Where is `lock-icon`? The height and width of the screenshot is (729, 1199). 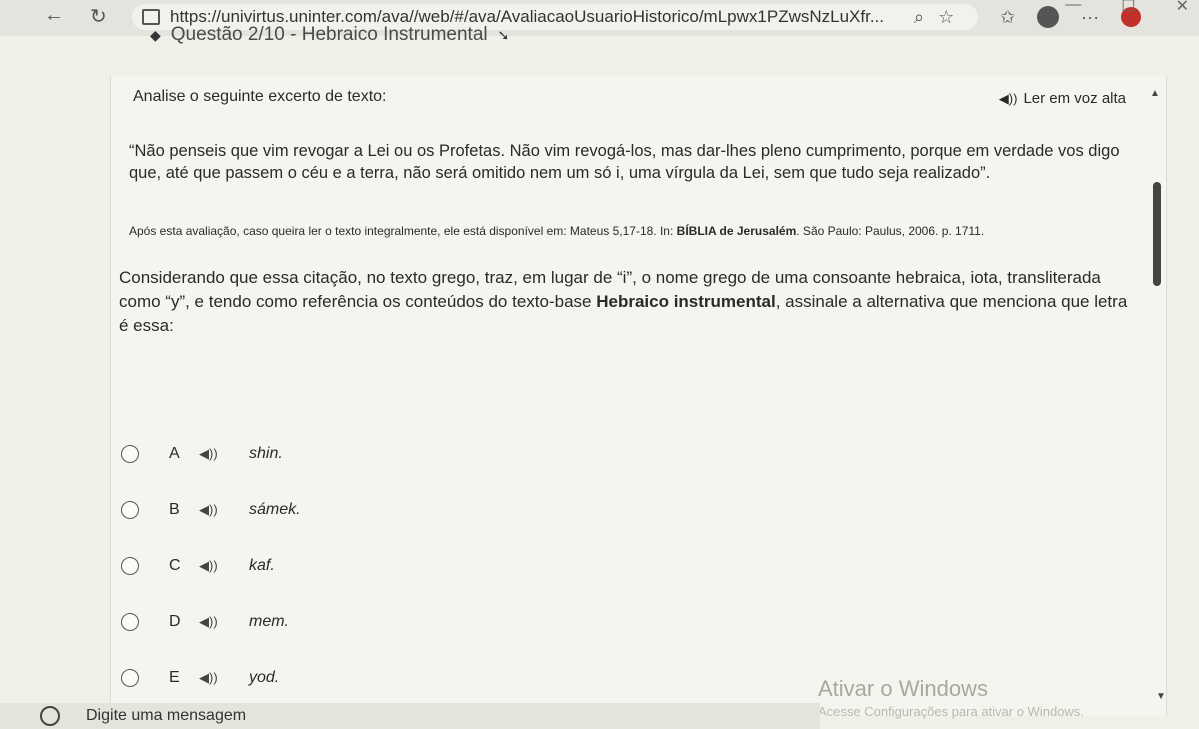
lock-icon is located at coordinates (151, 17).